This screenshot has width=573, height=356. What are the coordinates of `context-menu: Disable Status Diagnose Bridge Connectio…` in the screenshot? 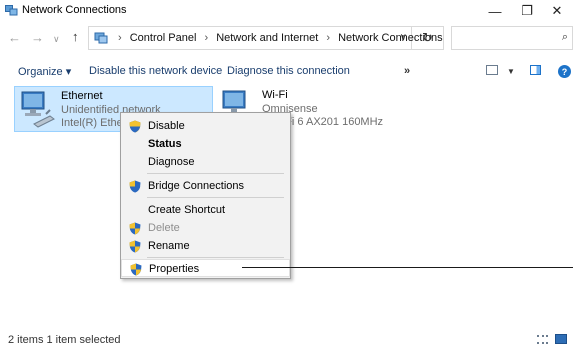 It's located at (205, 195).